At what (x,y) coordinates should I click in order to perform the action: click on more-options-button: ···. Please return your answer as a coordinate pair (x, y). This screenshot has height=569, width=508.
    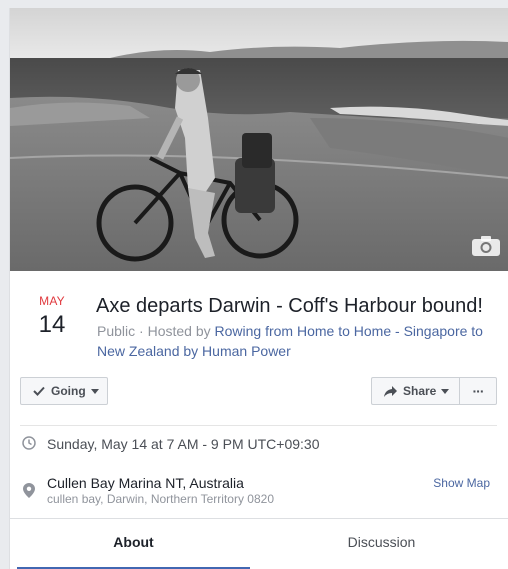
    Looking at the image, I should click on (478, 391).